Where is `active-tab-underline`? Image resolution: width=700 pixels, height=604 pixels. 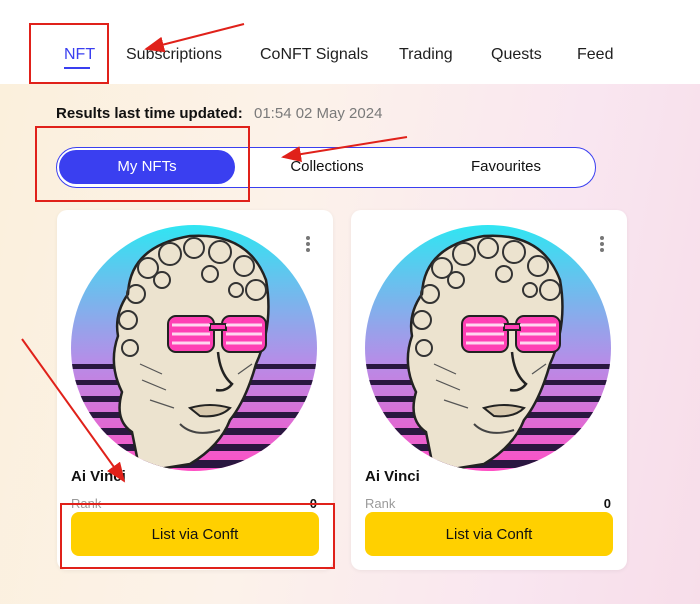
active-tab-underline is located at coordinates (77, 68).